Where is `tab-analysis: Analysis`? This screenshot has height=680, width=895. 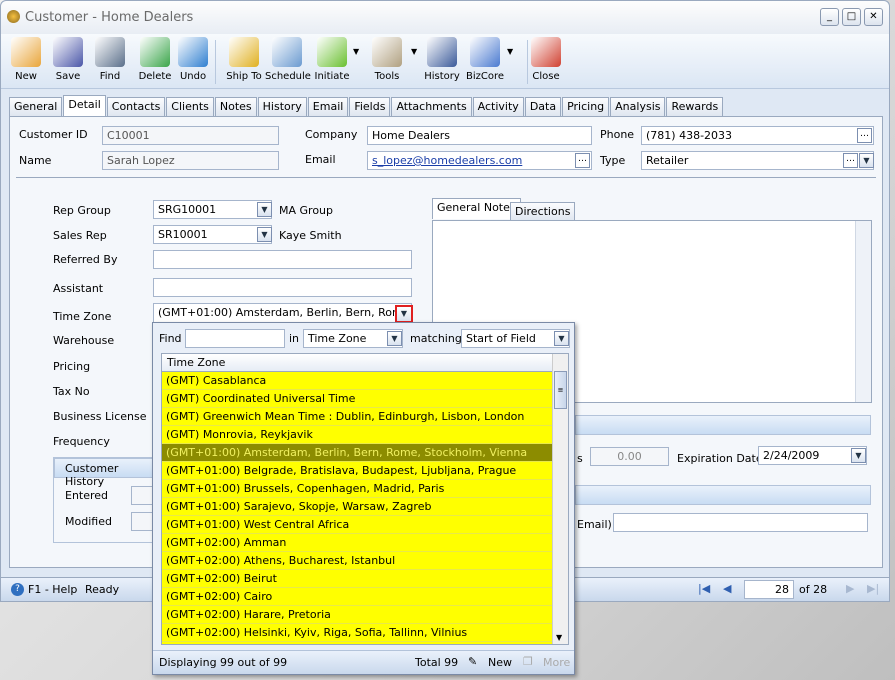
tab-analysis: Analysis is located at coordinates (638, 106).